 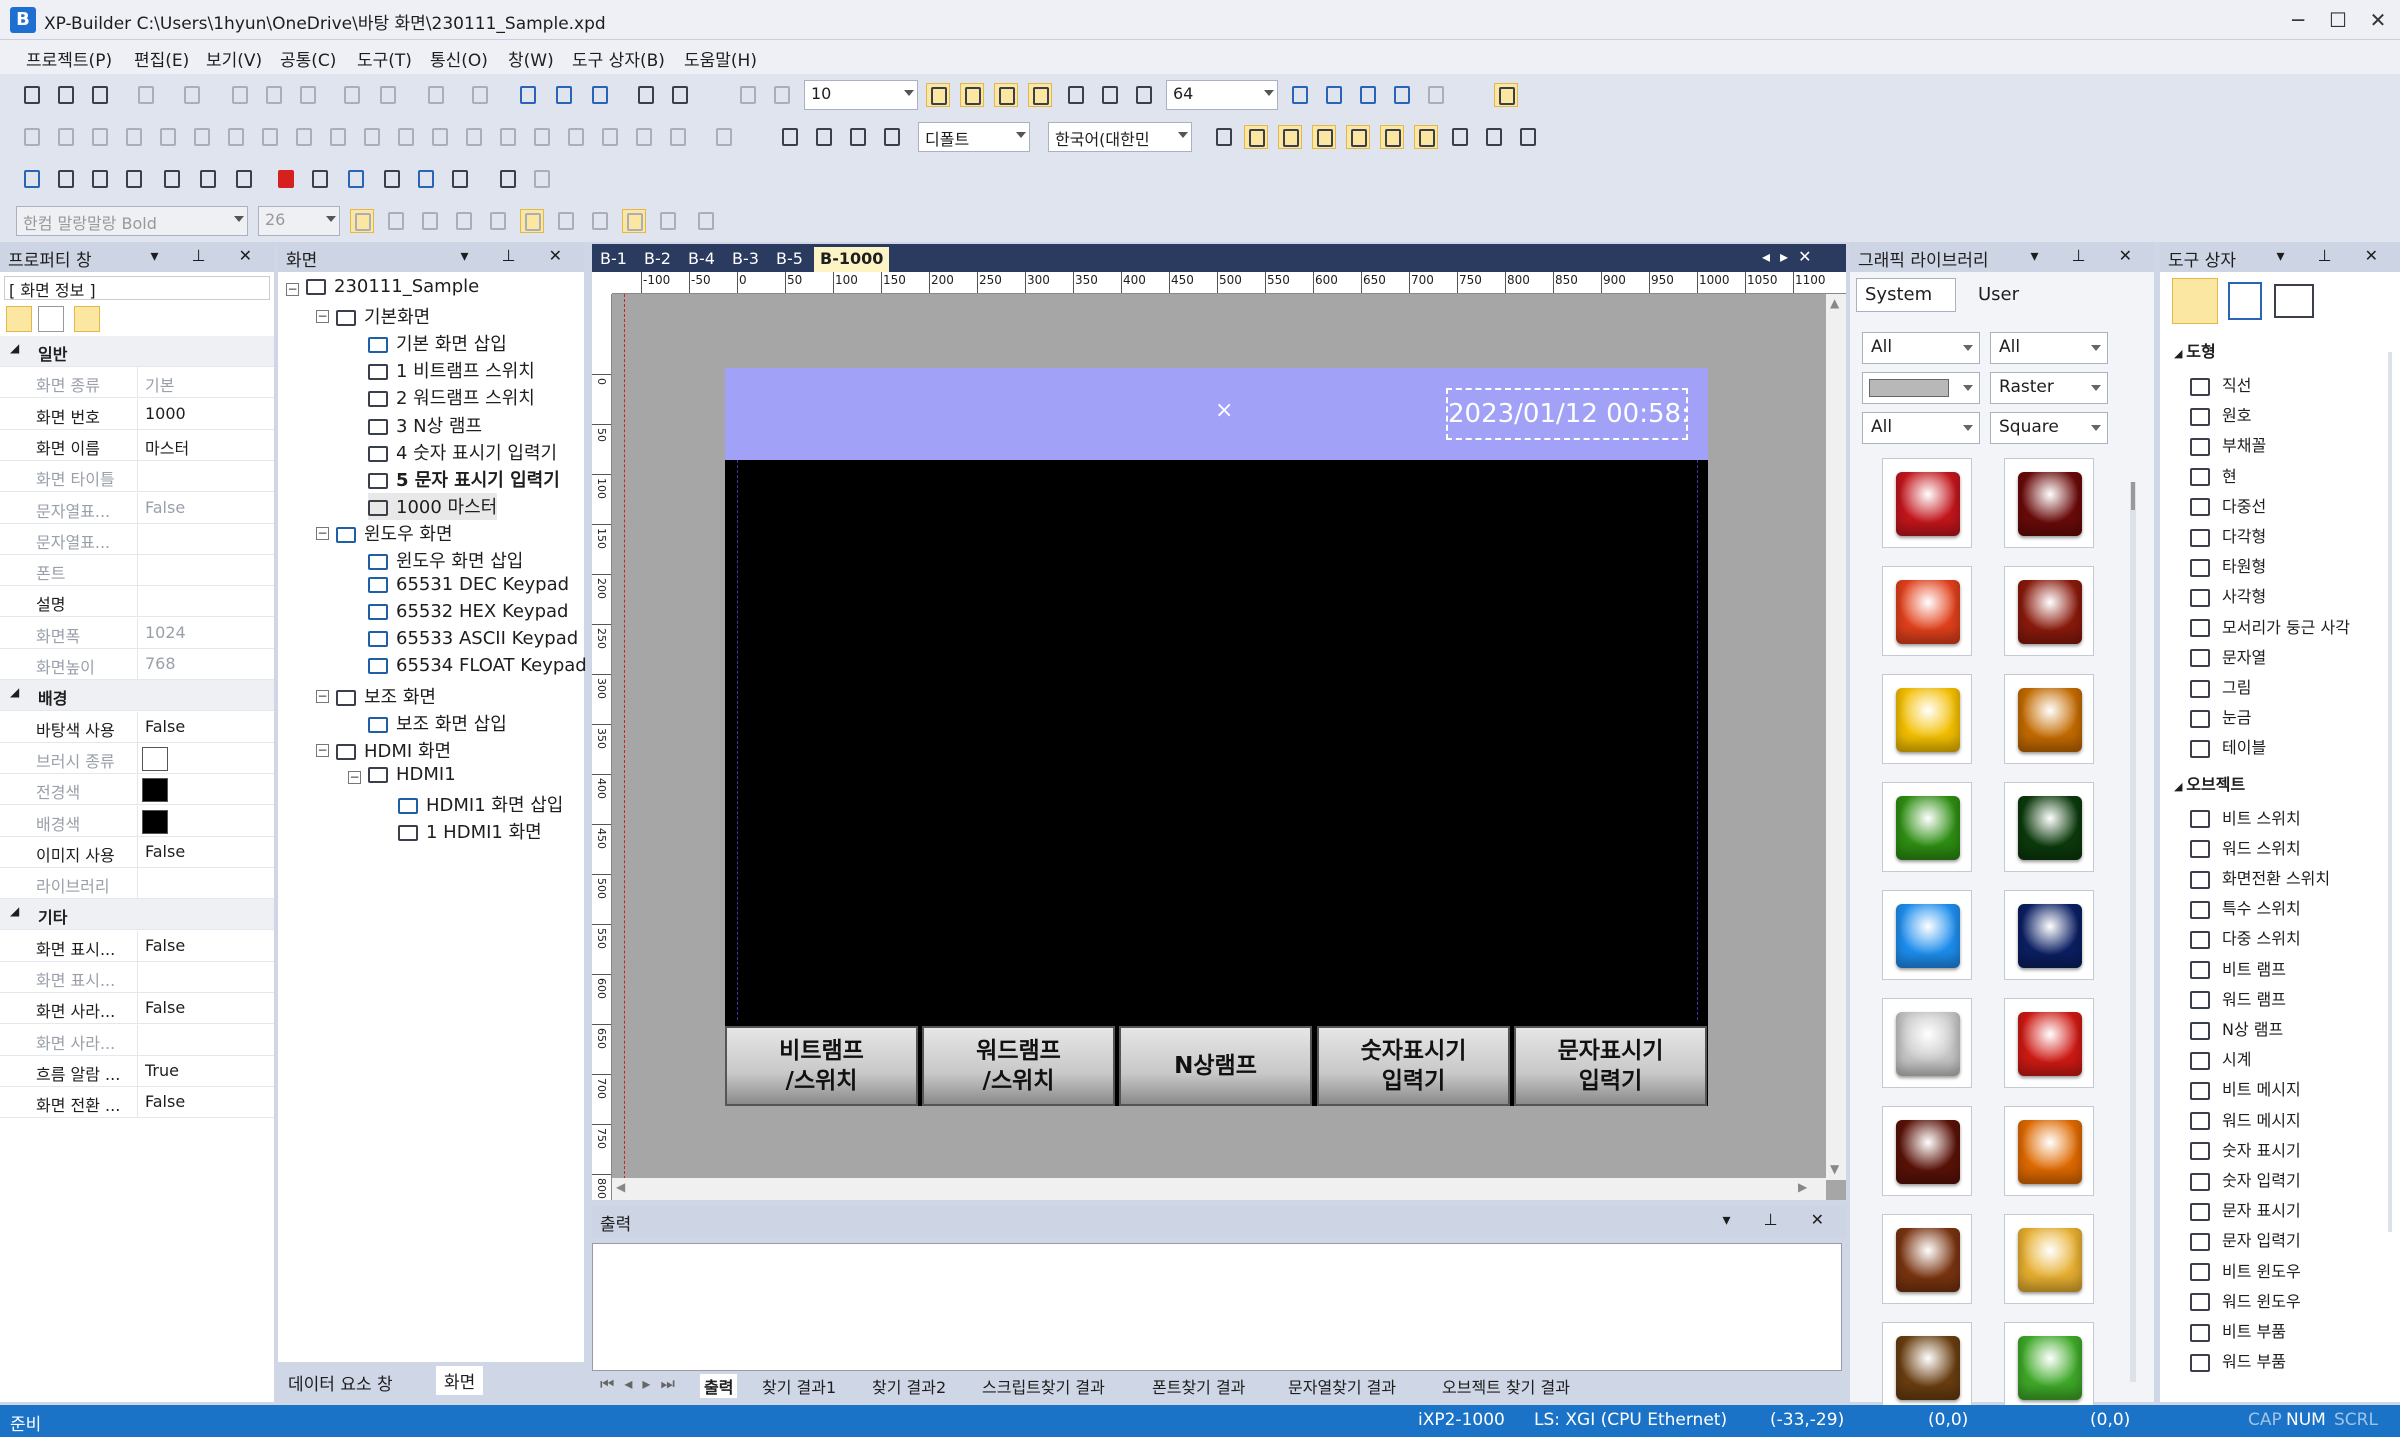 What do you see at coordinates (1144, 95) in the screenshot?
I see `zoom-out-icon` at bounding box center [1144, 95].